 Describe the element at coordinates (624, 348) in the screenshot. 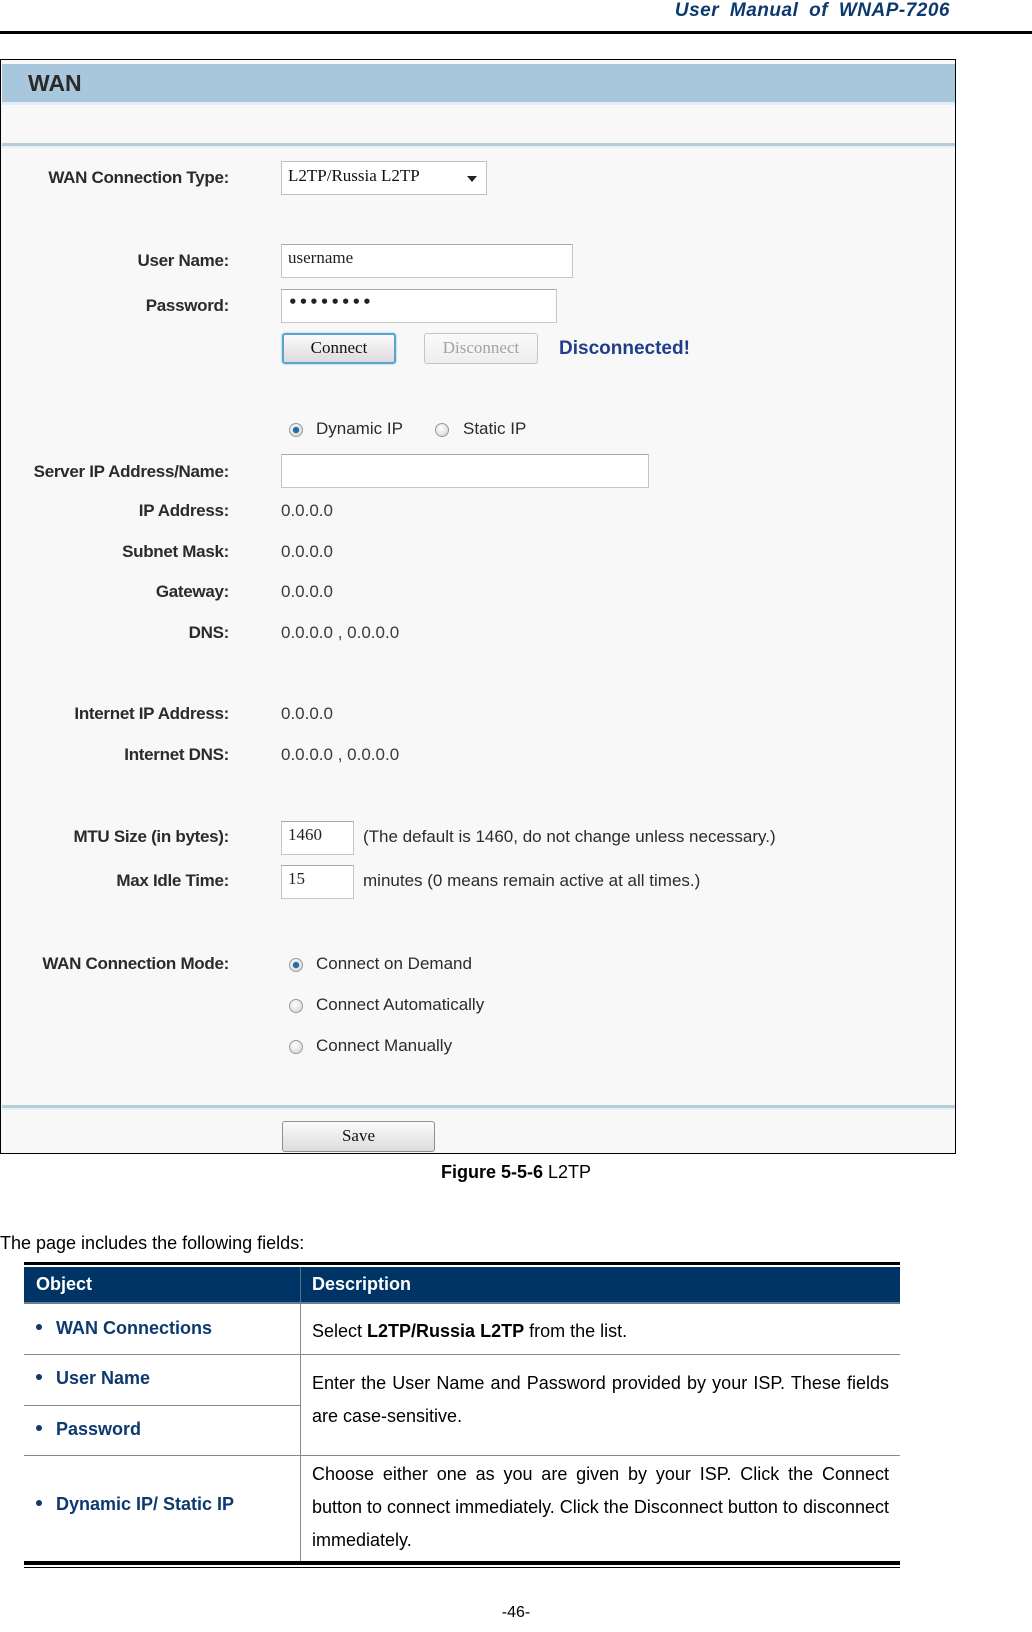

I see `connection-status: Disconnected!` at that location.